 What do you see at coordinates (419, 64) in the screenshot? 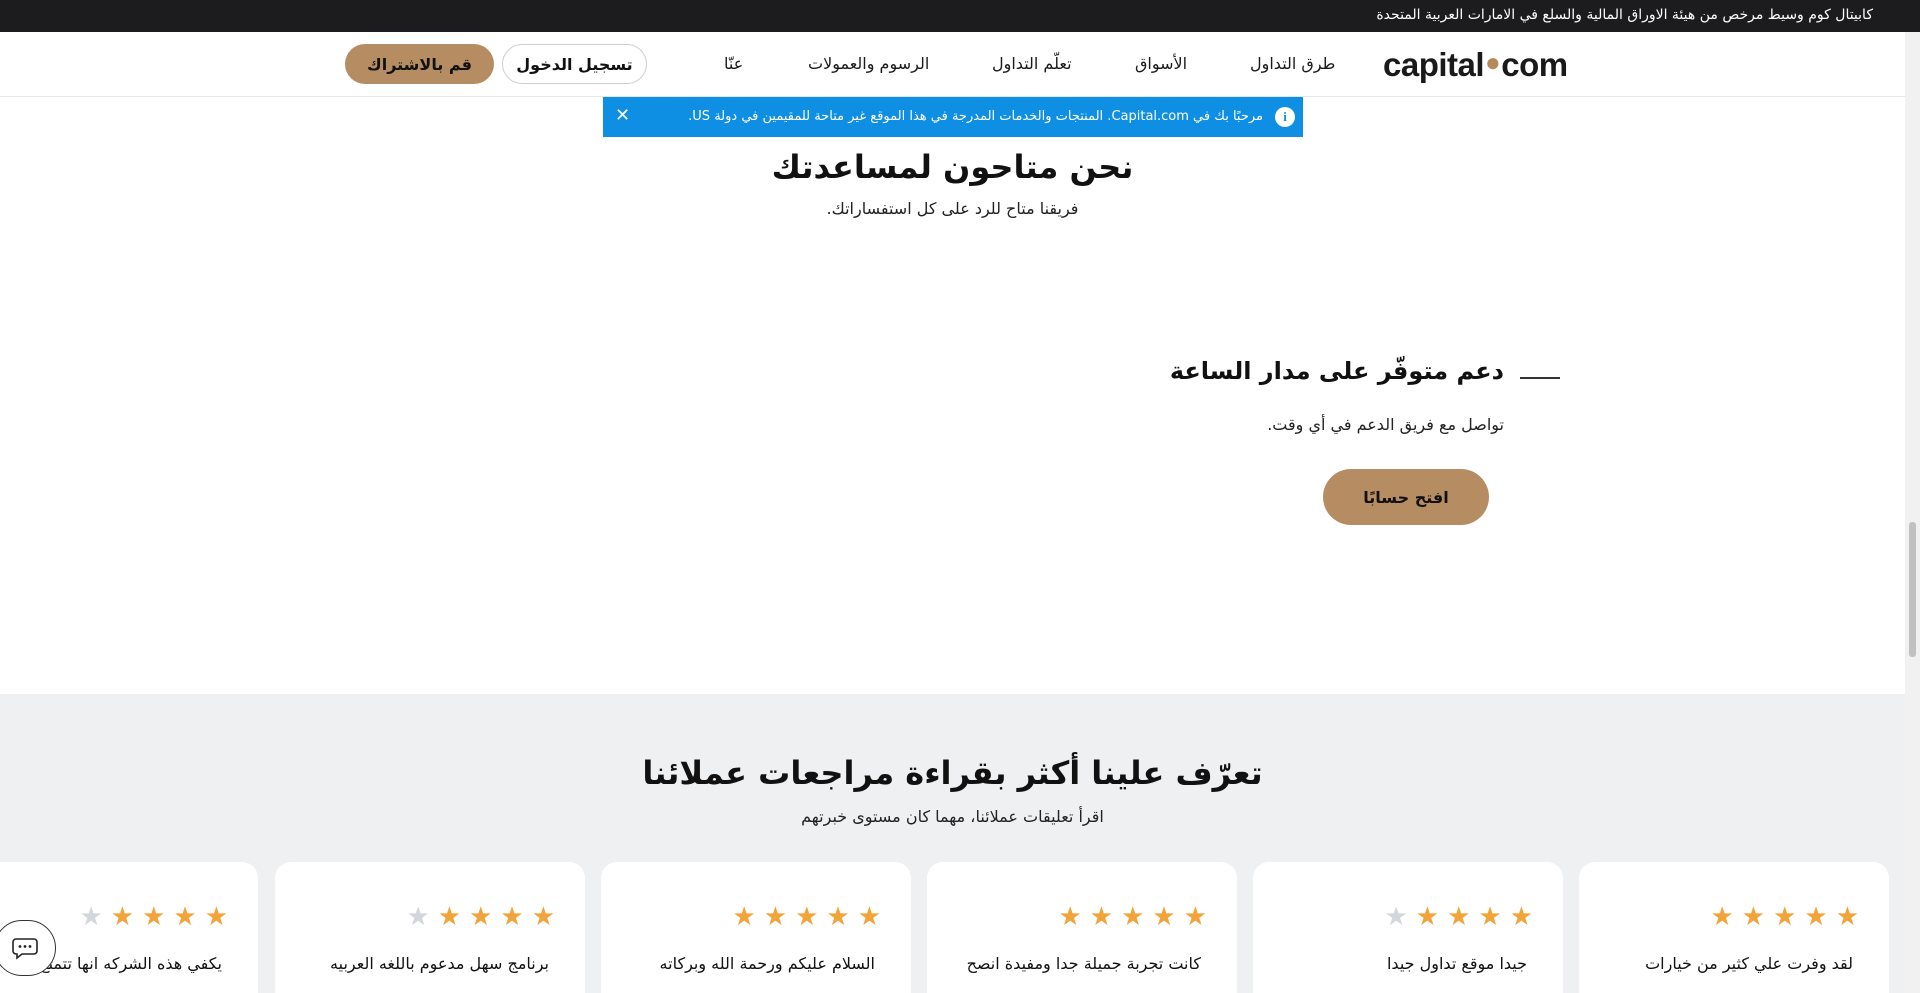
I see `signup-button: قم بالاشتراك` at bounding box center [419, 64].